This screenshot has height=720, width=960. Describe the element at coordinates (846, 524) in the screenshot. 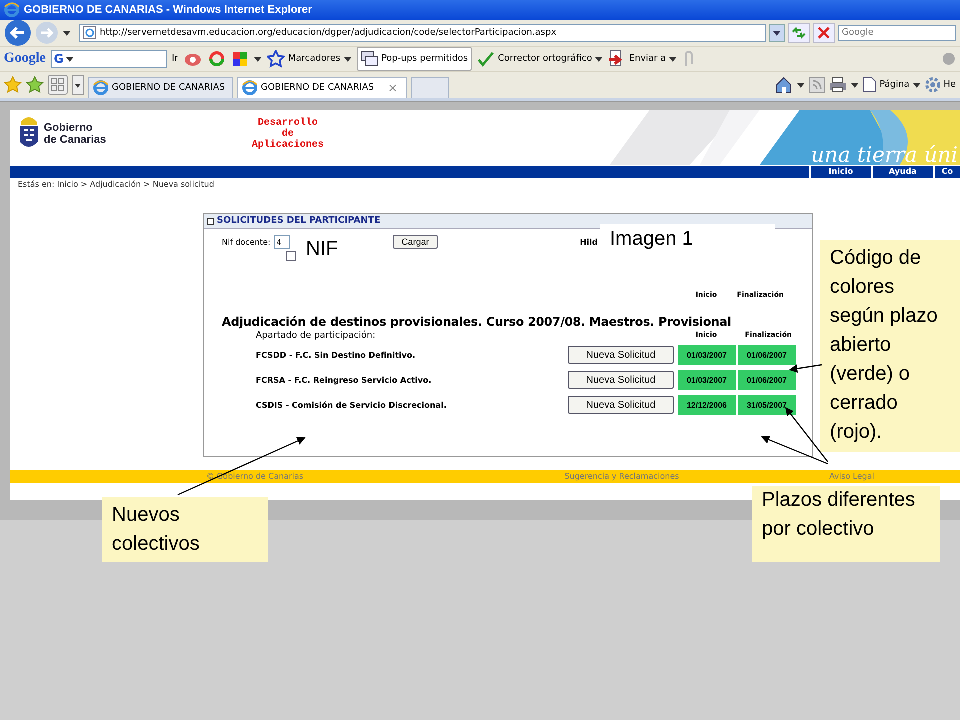

I see `callout-text: Plazos diferentes por colectivo` at that location.